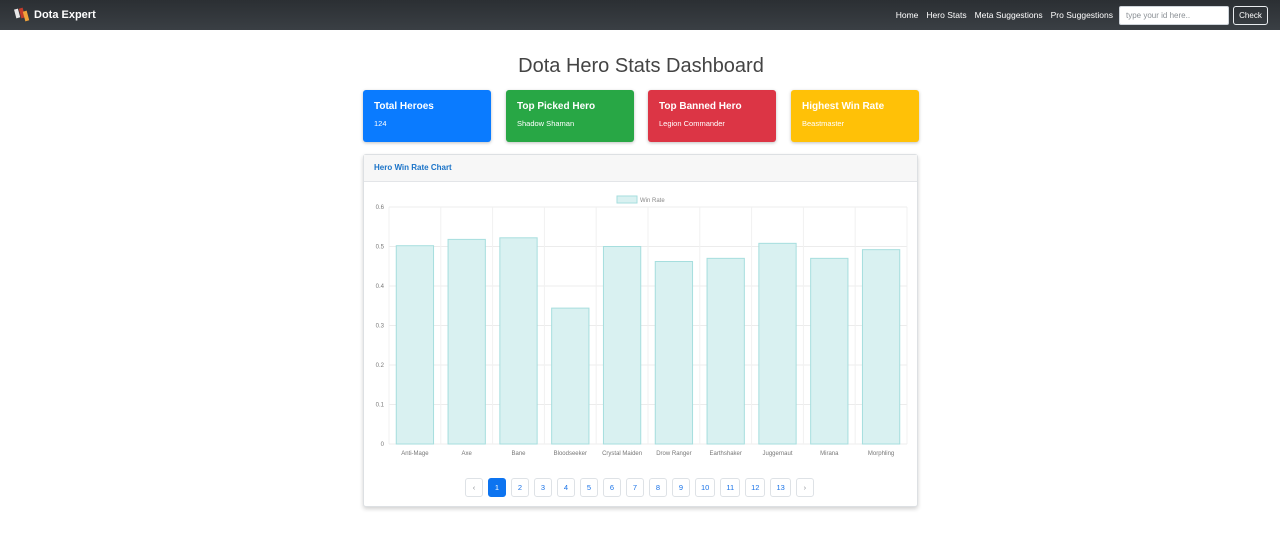 This screenshot has width=1280, height=547. I want to click on player-id-input, so click(1174, 15).